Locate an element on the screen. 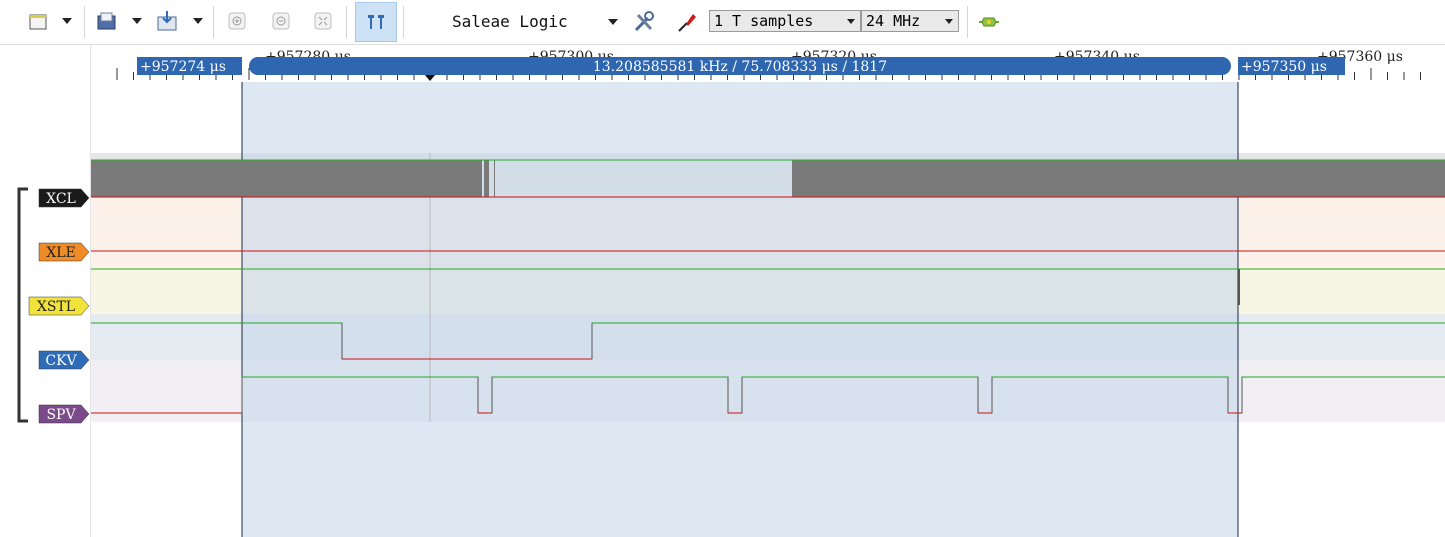 The width and height of the screenshot is (1445, 537). channel-label-xle: XLE is located at coordinates (60, 253).